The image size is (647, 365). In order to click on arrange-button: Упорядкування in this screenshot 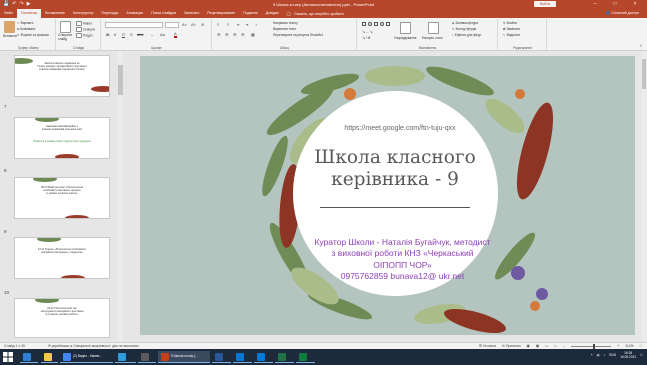, I will do `click(405, 38)`.